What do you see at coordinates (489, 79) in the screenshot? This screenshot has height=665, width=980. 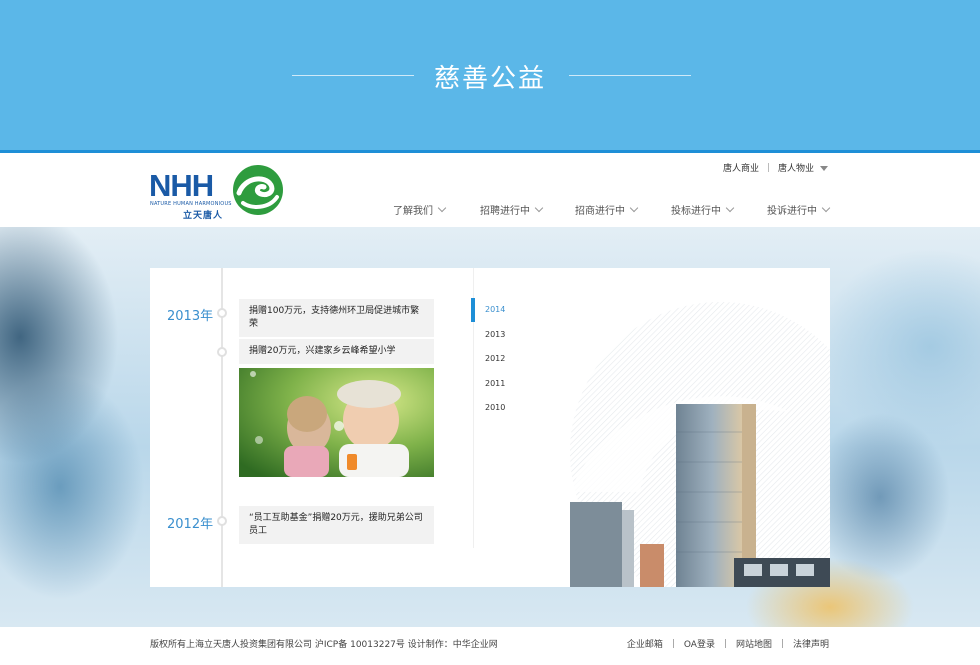 I see `banner-title: 慈善公益` at bounding box center [489, 79].